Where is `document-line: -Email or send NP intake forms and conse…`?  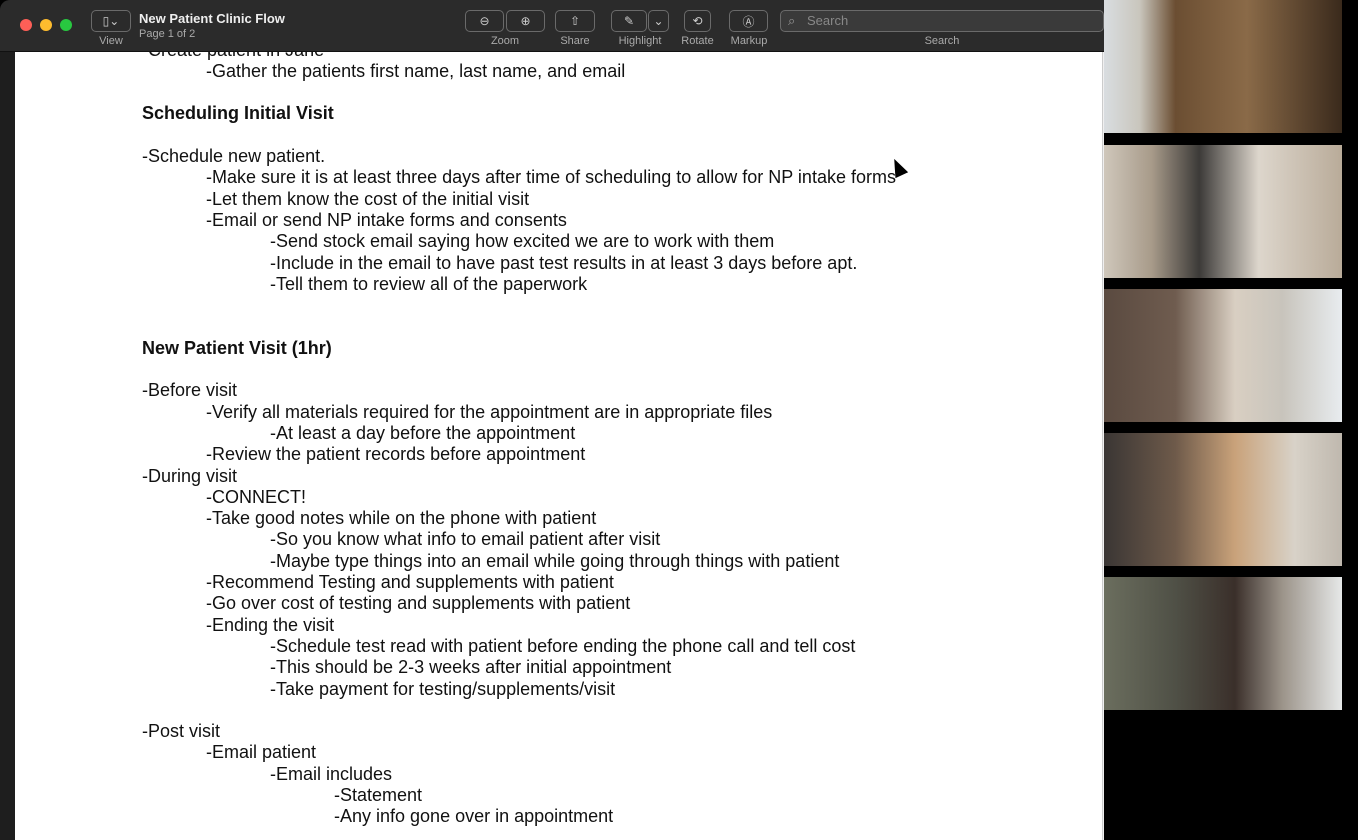
document-line: -Email or send NP intake forms and conse… is located at coordinates (386, 219).